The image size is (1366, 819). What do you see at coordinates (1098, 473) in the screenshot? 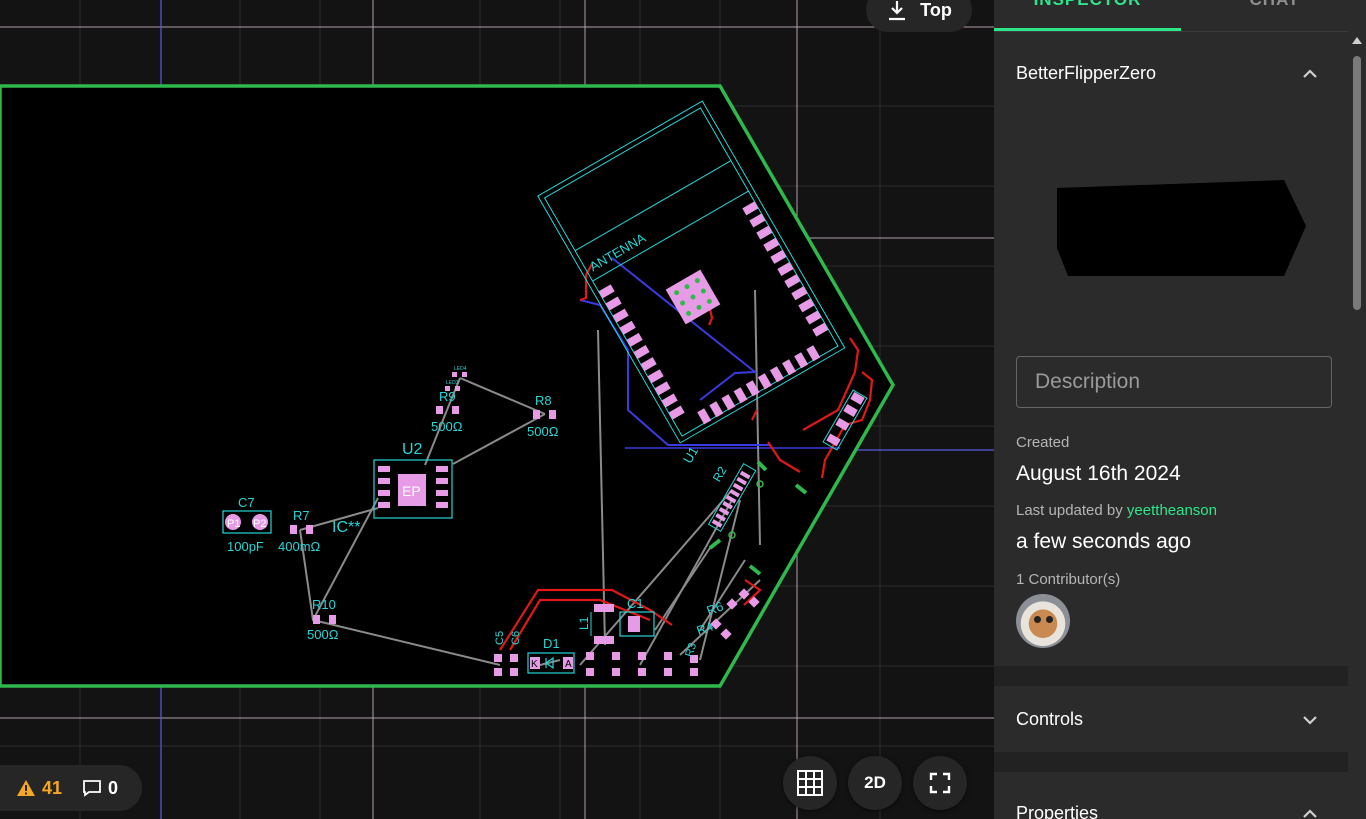
I see `created-date: August 16th 2024` at bounding box center [1098, 473].